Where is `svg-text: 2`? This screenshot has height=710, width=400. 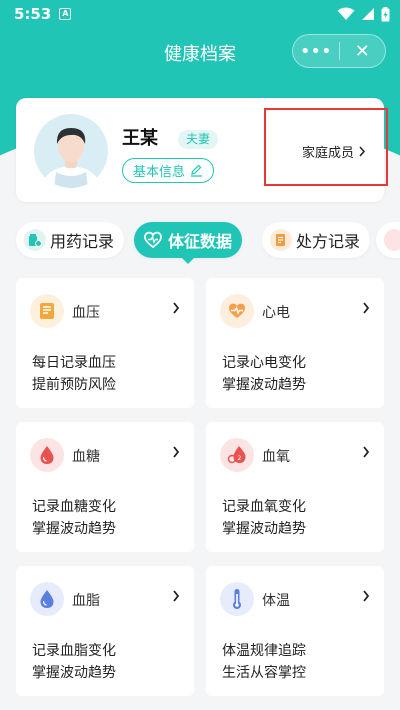
svg-text: 2 is located at coordinates (240, 458).